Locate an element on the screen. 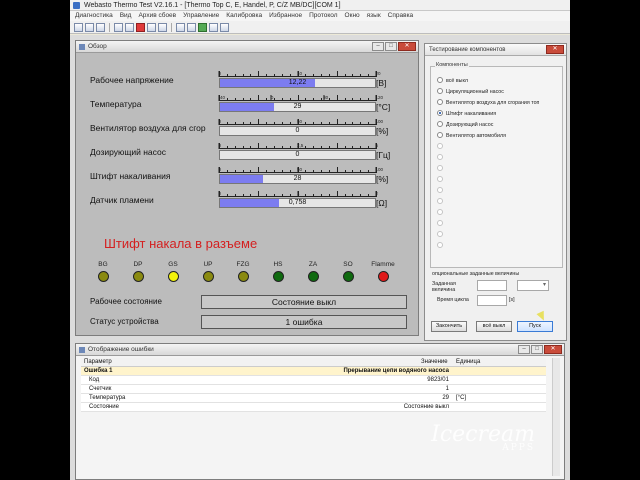  measurement-gauge: -40 0 80 120 29 is located at coordinates (300, 105).